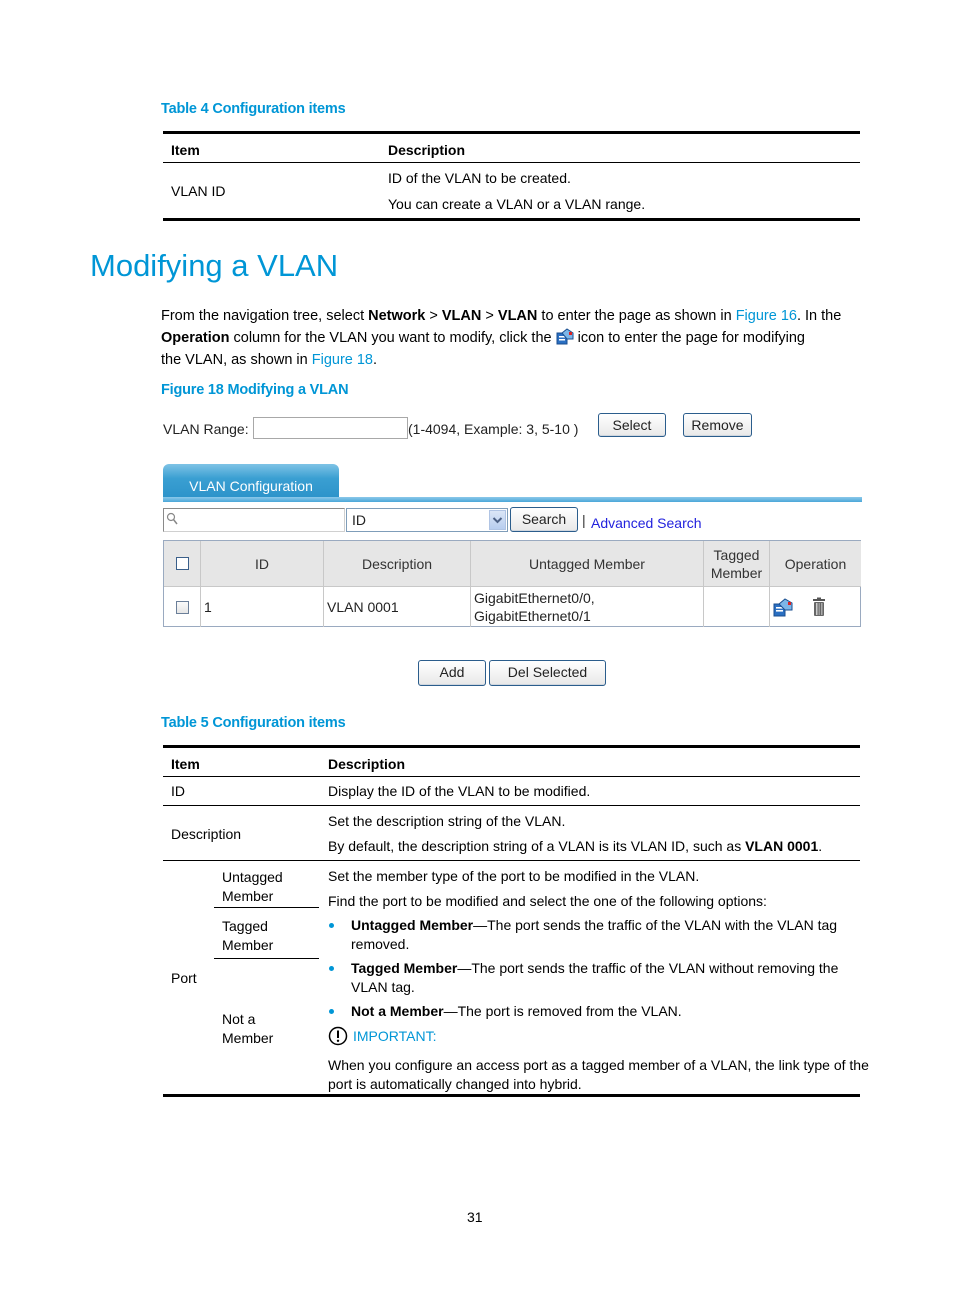  I want to click on table5-caption: Table 5 Configuration items, so click(253, 723).